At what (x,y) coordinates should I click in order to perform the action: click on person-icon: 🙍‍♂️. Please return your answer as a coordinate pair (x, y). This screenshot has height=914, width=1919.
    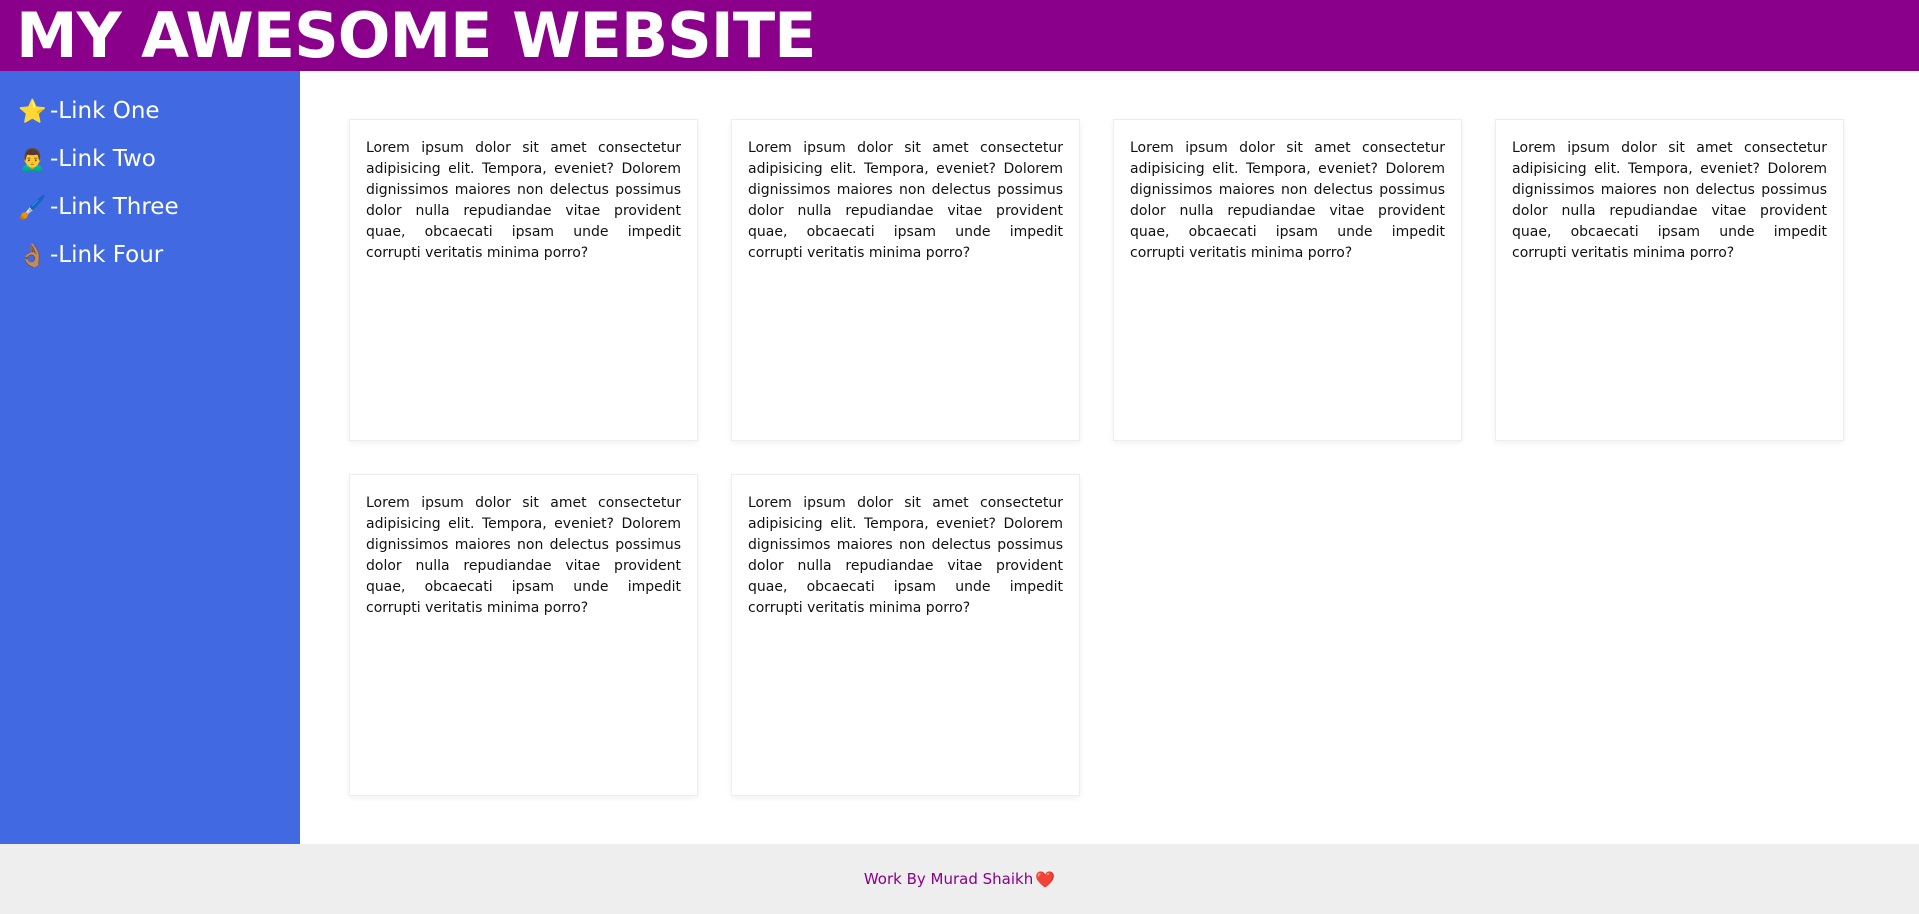
    Looking at the image, I should click on (32, 159).